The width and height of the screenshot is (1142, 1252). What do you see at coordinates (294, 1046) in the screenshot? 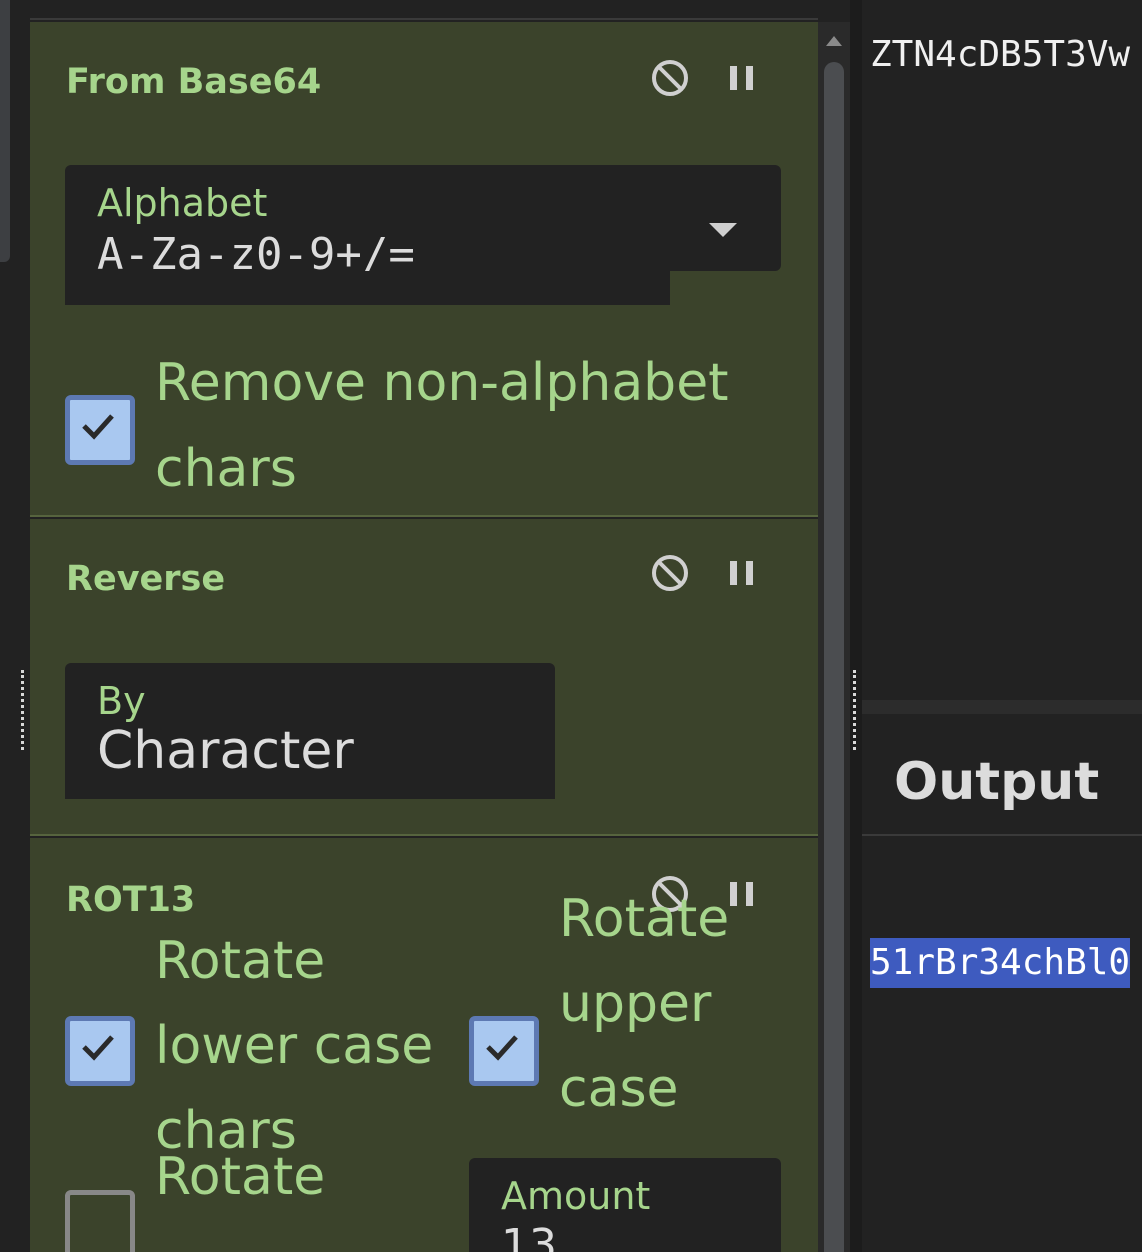
I see `rotate-lower-label-2: lower case` at bounding box center [294, 1046].